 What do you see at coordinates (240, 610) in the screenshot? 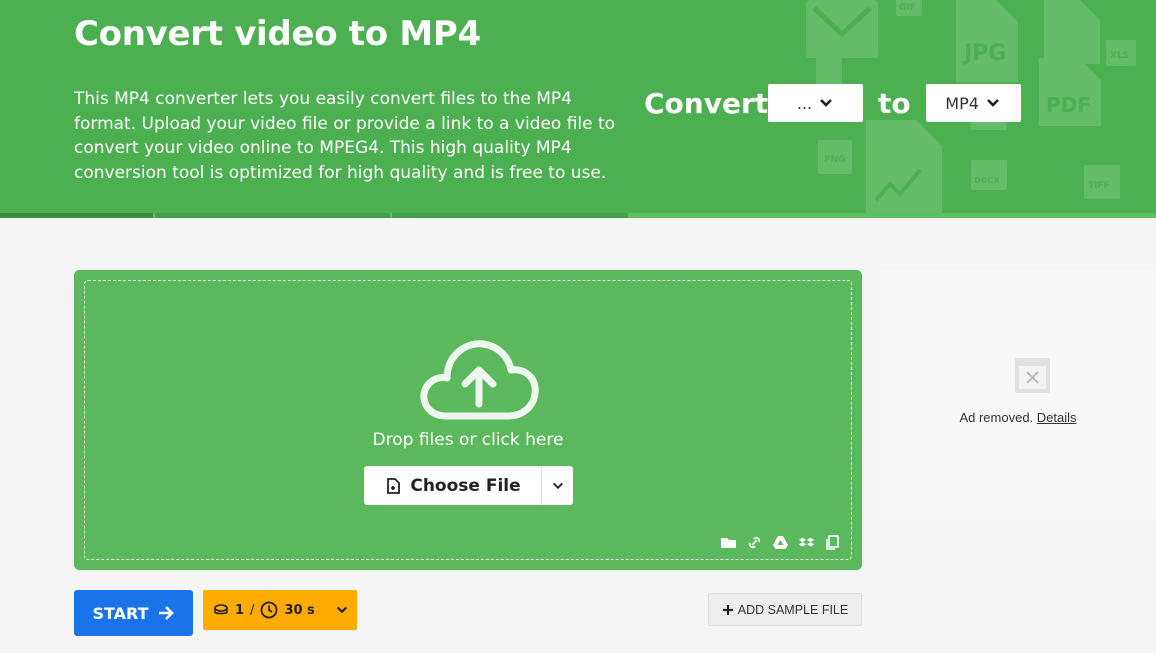
I see `credits-count: 1` at bounding box center [240, 610].